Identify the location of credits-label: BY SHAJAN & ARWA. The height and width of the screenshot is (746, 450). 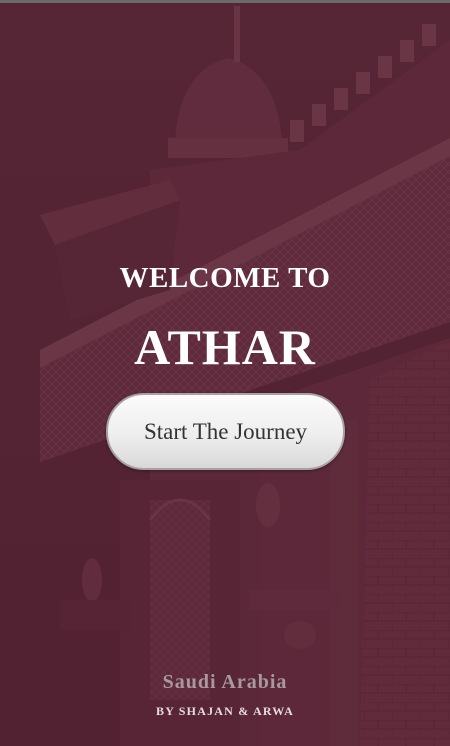
(224, 711).